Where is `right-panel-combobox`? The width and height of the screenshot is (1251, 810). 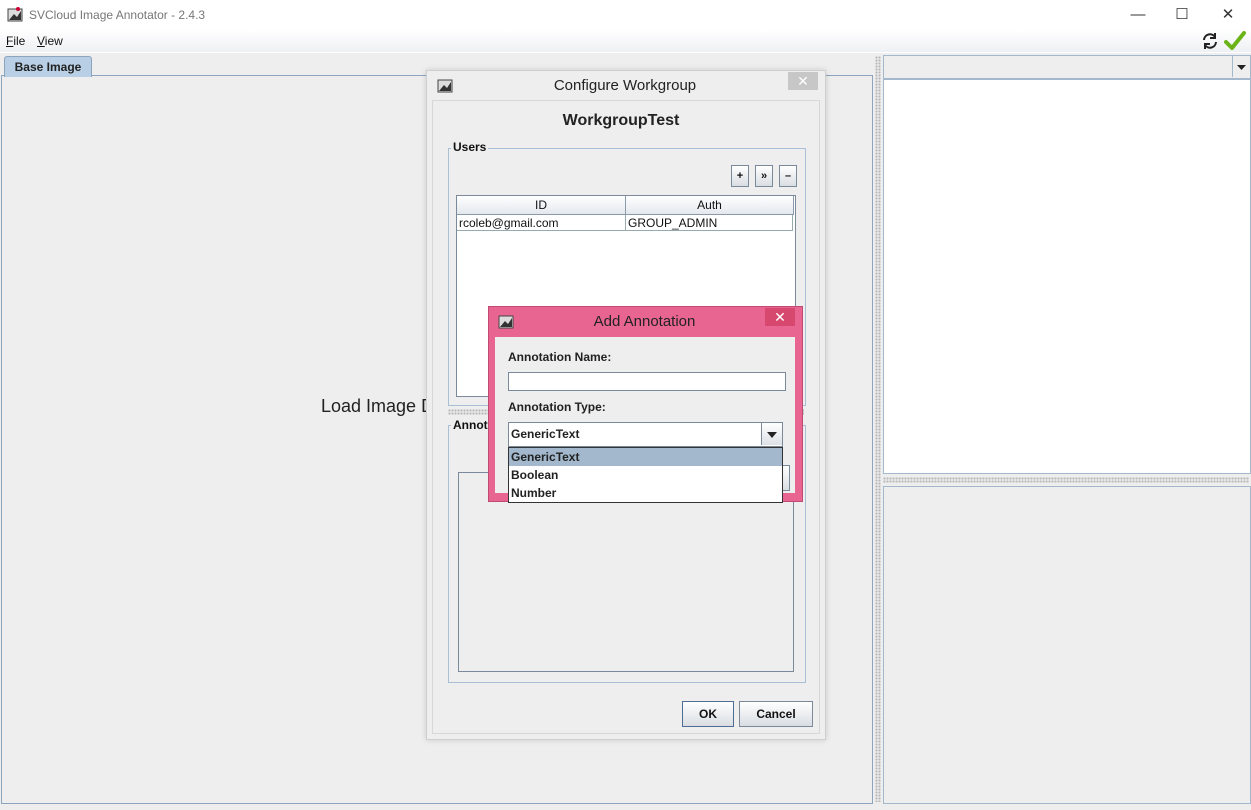 right-panel-combobox is located at coordinates (1067, 67).